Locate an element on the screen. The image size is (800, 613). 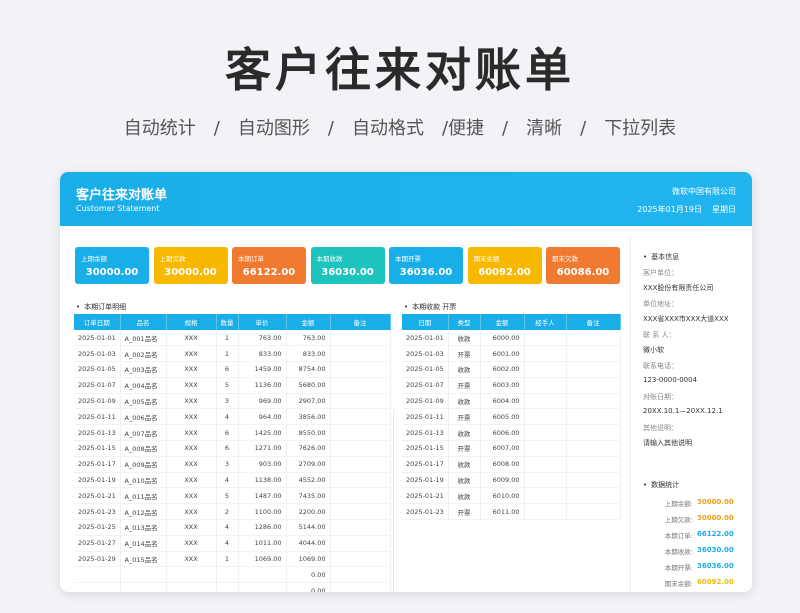
table-row: 2025-01-13 收款 6006.00 is located at coordinates (511, 433).